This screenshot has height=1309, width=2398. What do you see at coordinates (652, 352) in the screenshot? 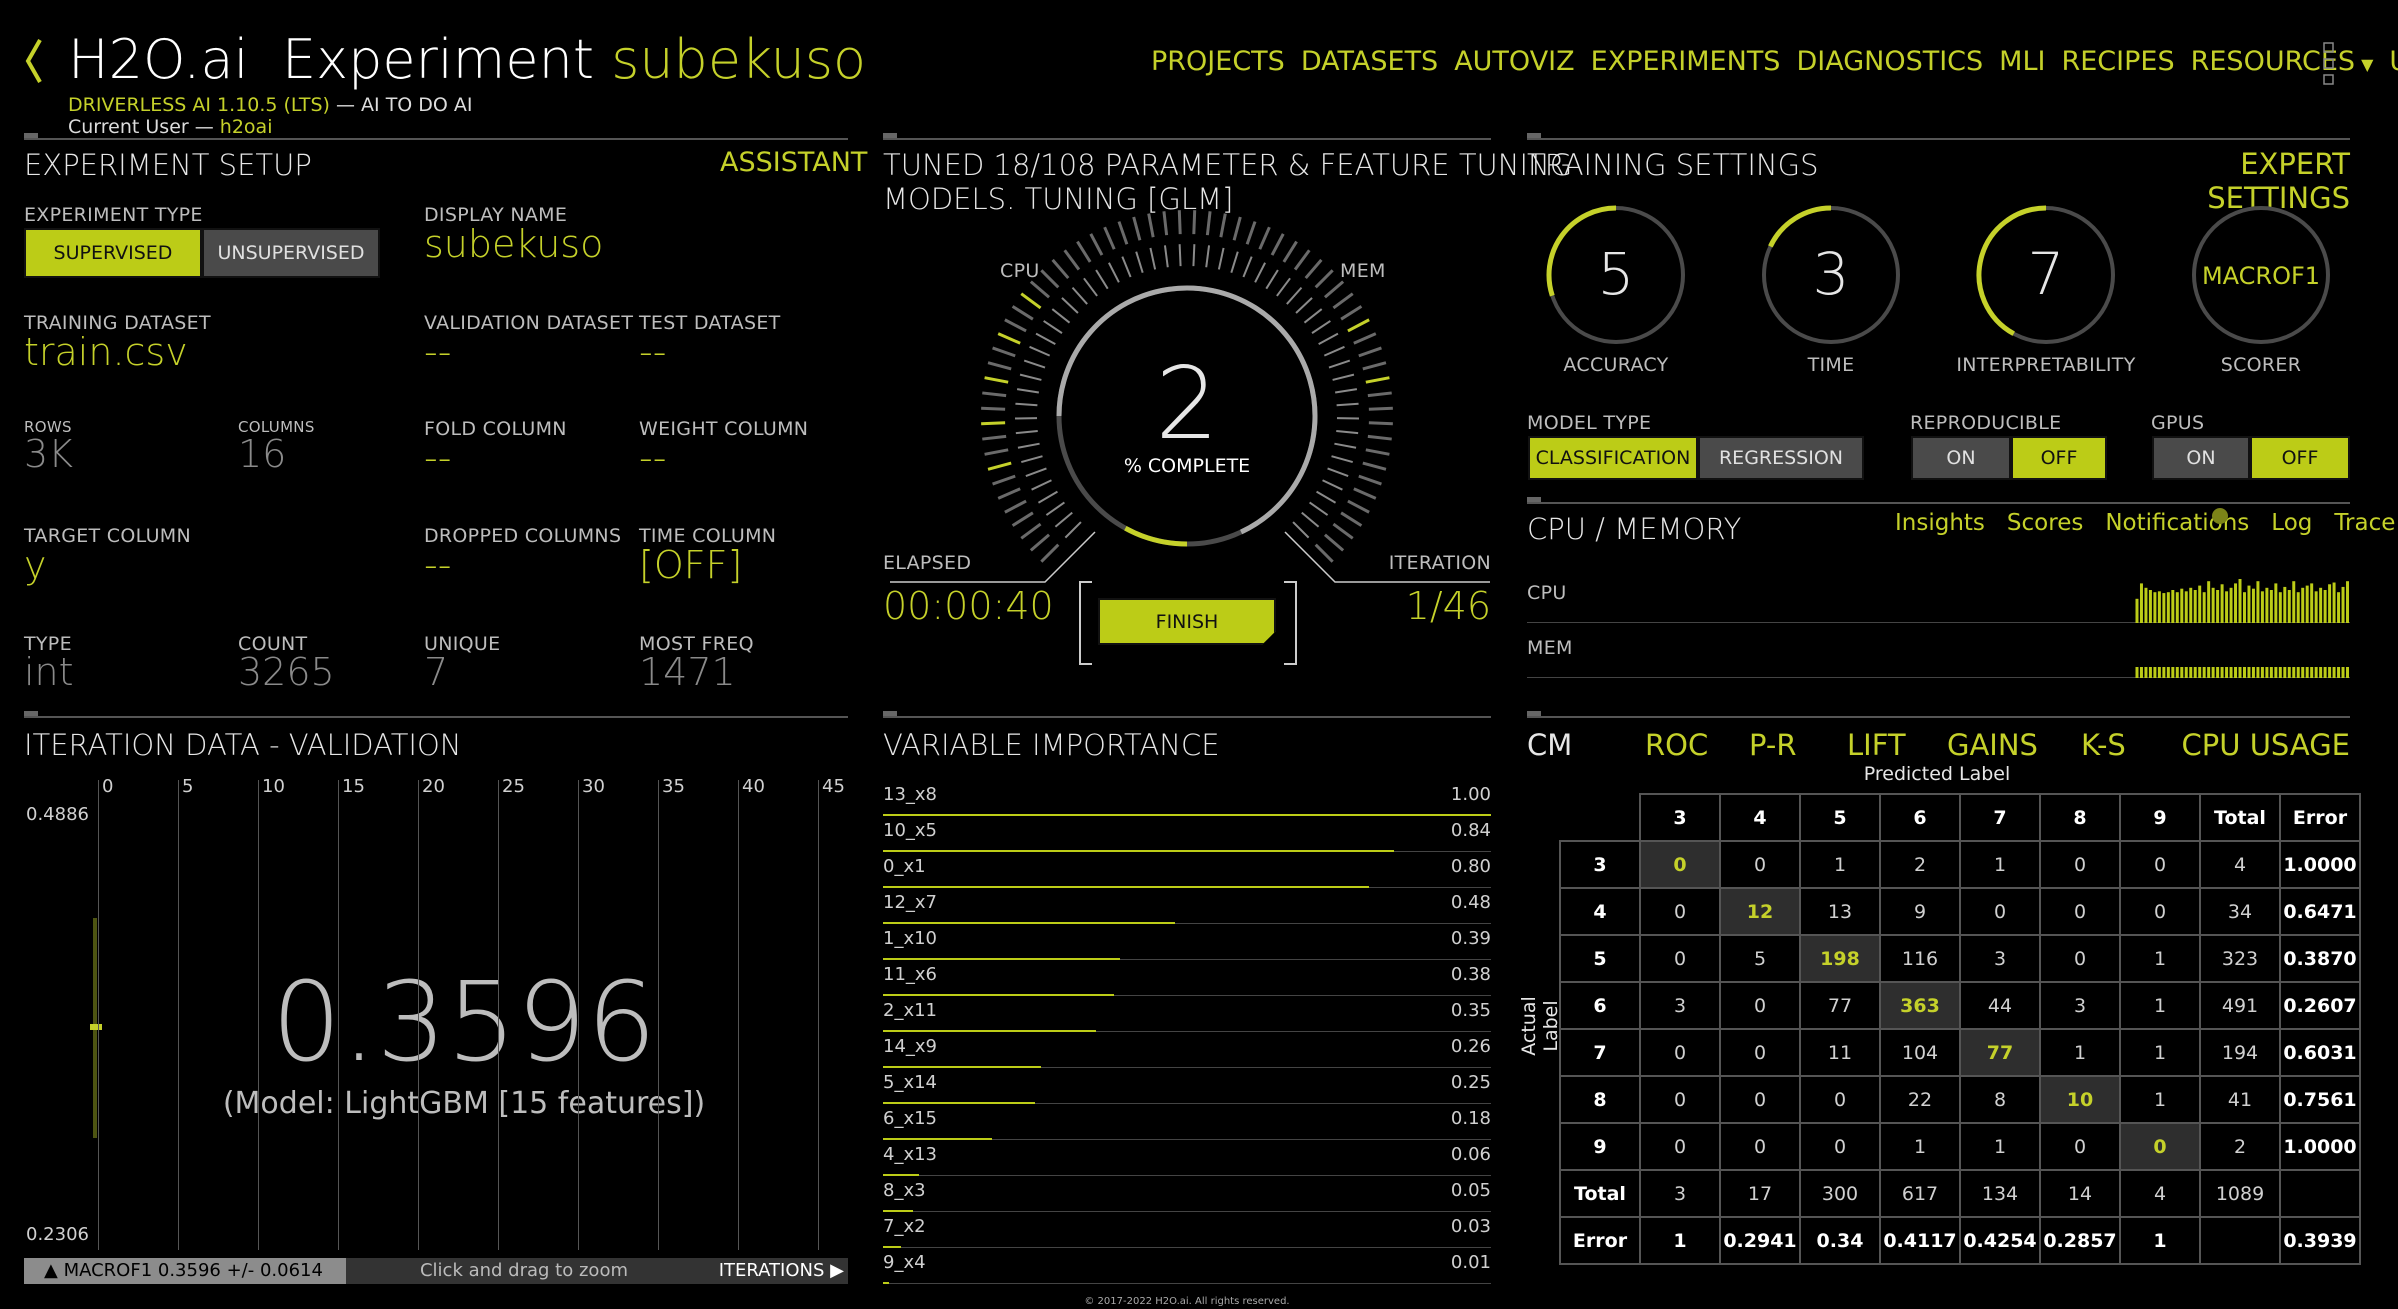
I see `test-dataset-value: --` at bounding box center [652, 352].